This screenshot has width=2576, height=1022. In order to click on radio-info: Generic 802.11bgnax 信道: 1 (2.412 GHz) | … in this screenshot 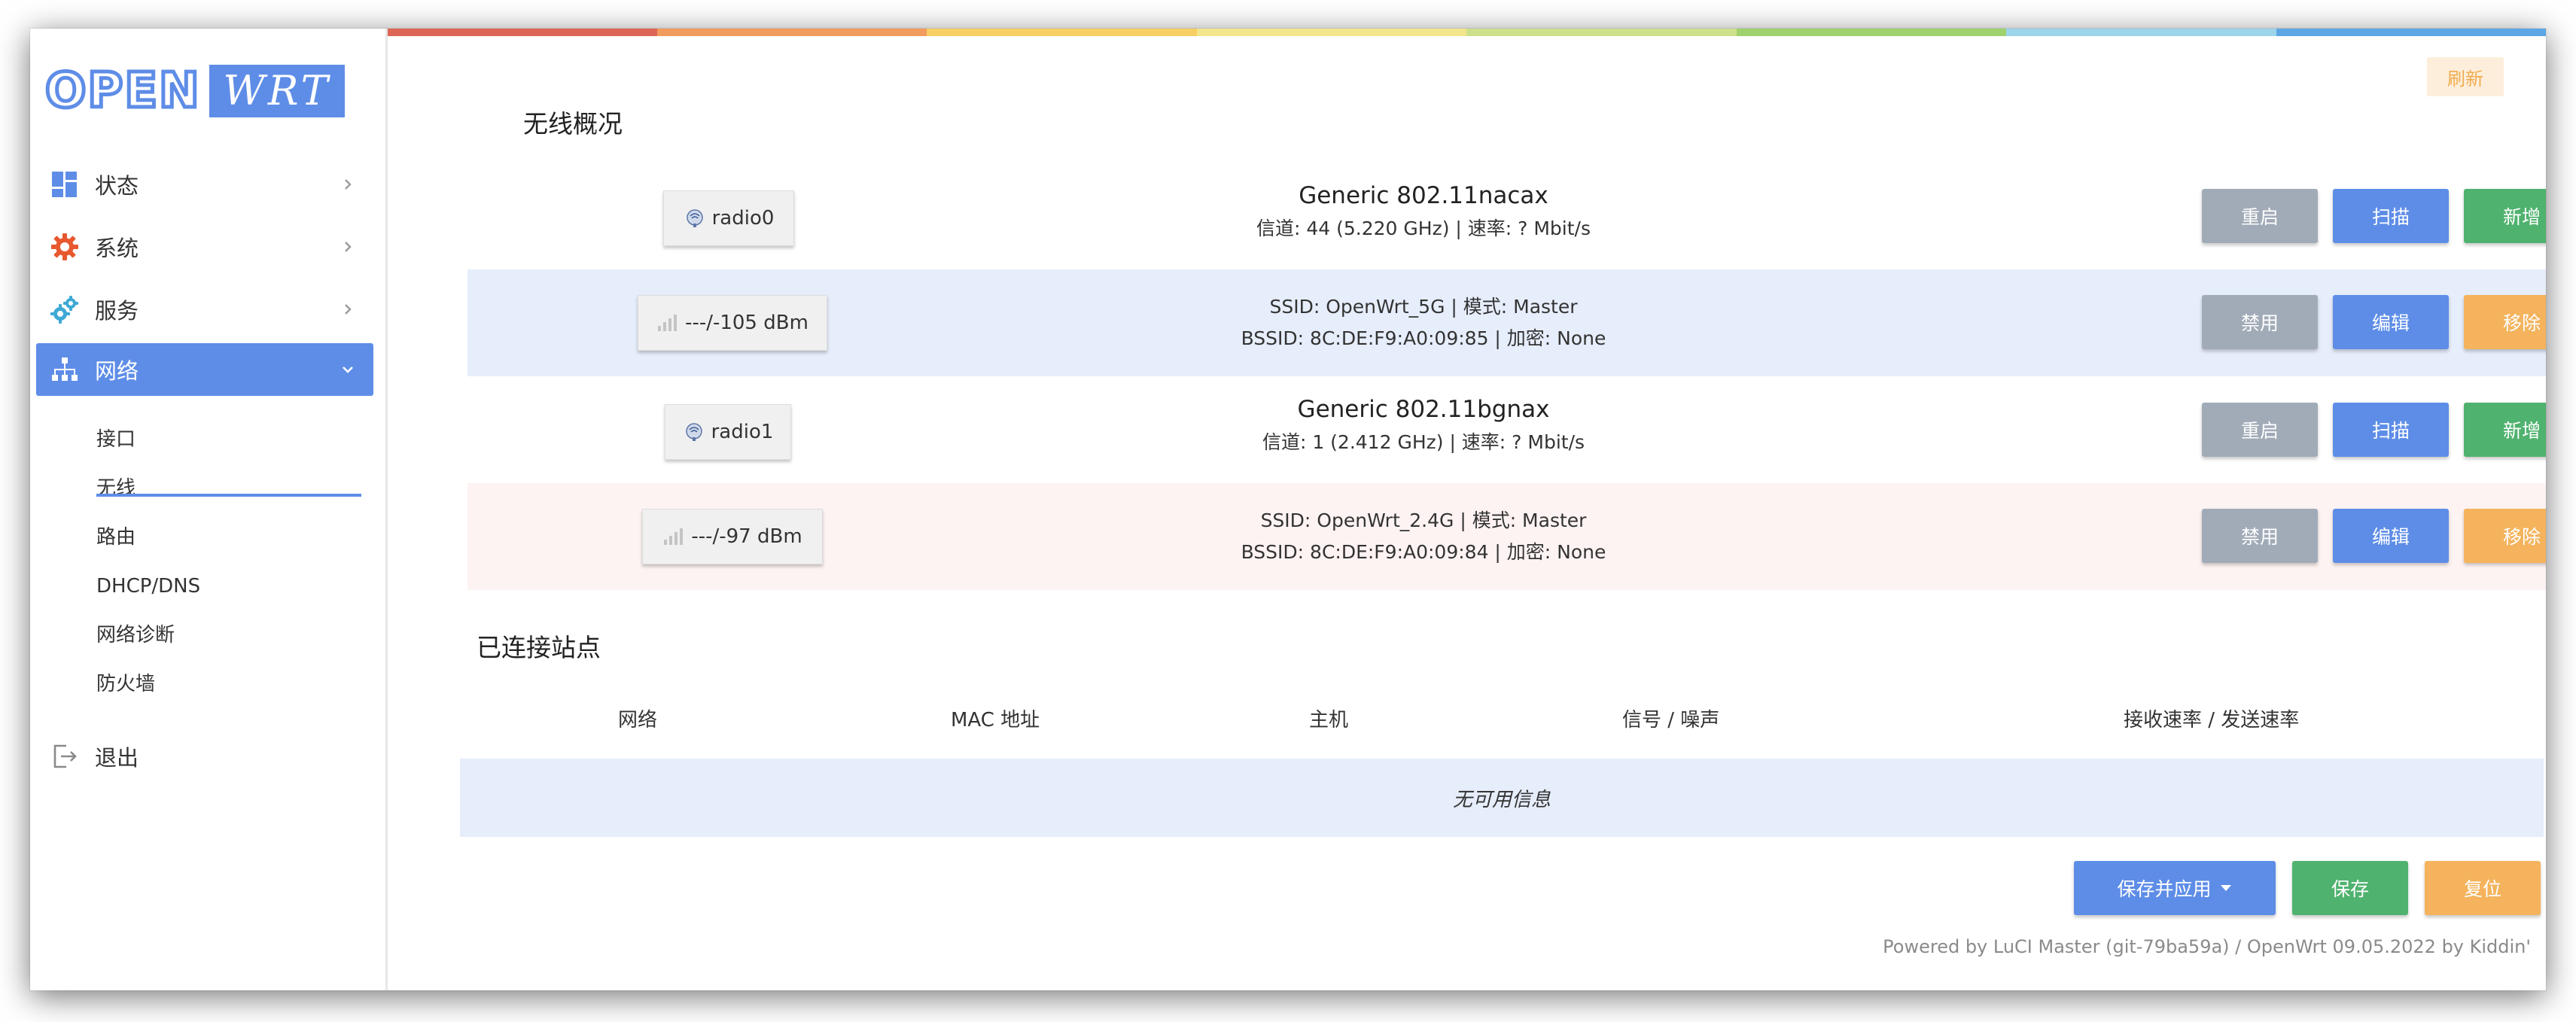, I will do `click(1424, 425)`.